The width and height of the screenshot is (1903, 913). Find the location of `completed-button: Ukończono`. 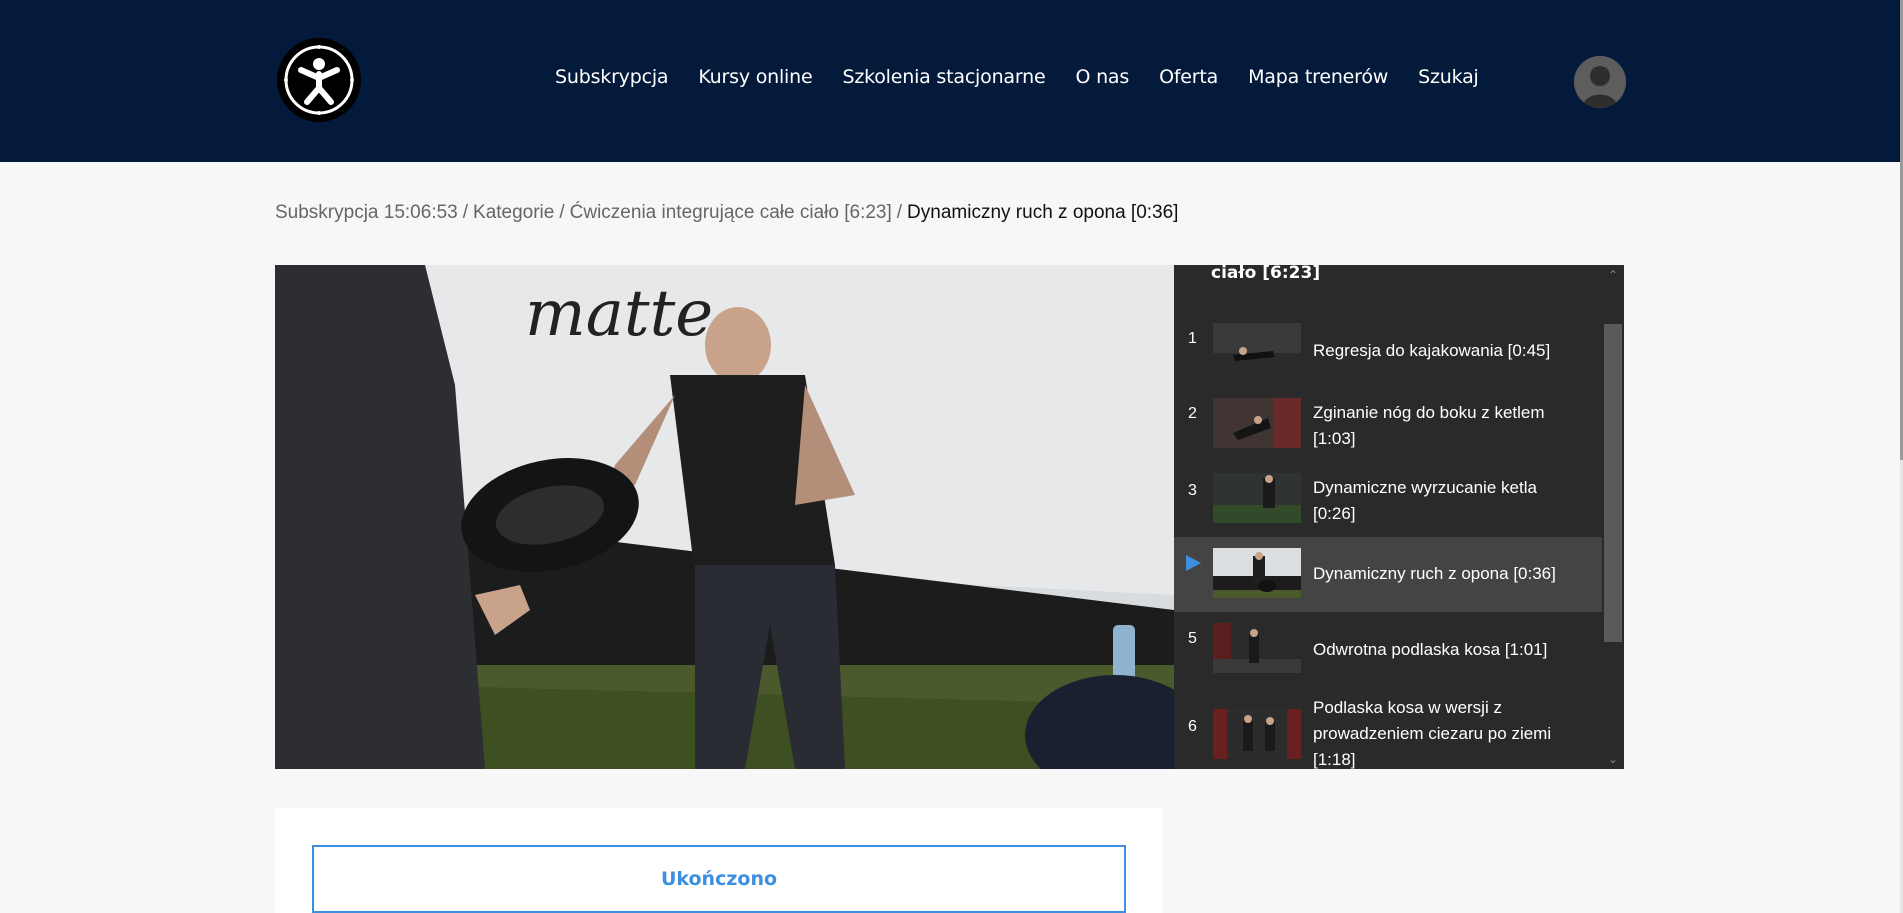

completed-button: Ukończono is located at coordinates (719, 879).